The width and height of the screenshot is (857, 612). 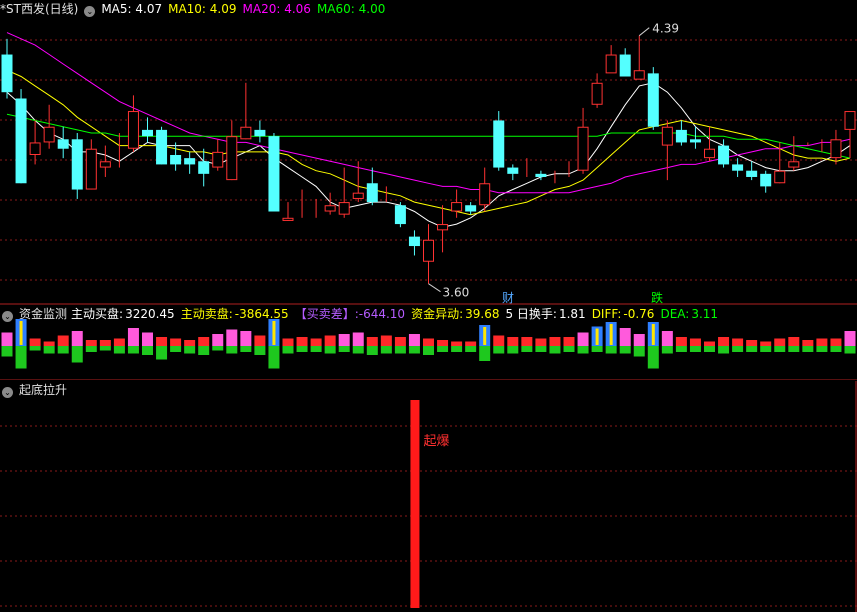 What do you see at coordinates (644, 32) in the screenshot?
I see `high-pointer` at bounding box center [644, 32].